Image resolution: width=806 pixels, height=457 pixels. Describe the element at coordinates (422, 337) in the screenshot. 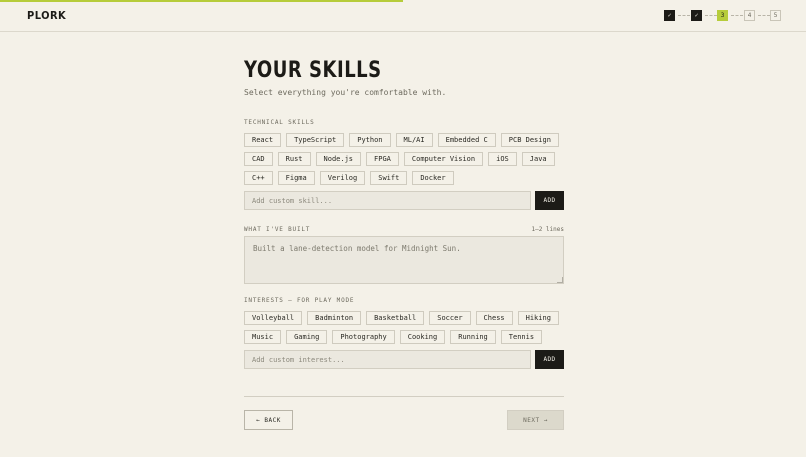

I see `interest-chip: Cooking` at that location.